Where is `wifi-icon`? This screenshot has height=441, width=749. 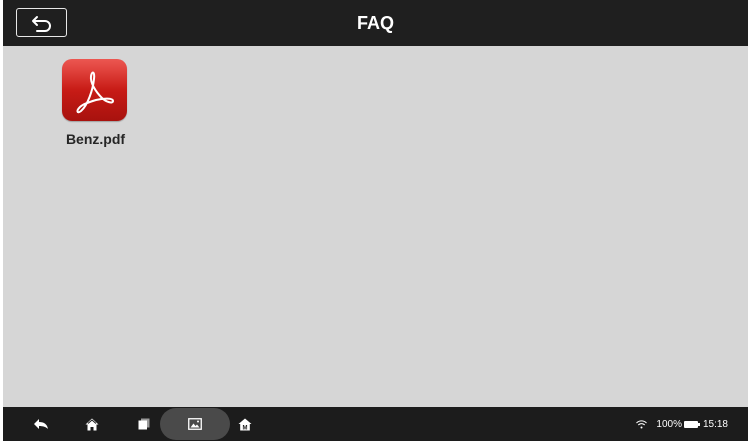 wifi-icon is located at coordinates (642, 424).